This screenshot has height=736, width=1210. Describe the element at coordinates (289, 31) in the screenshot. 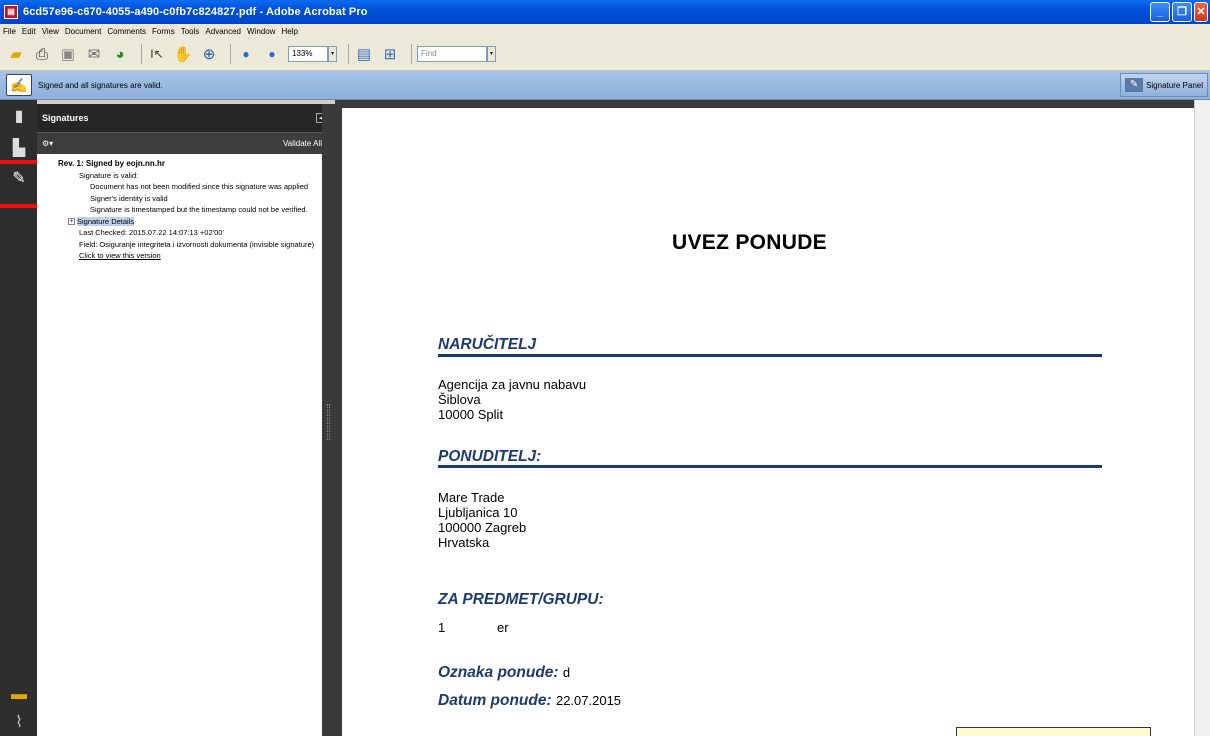

I see `menu-help: Help` at that location.